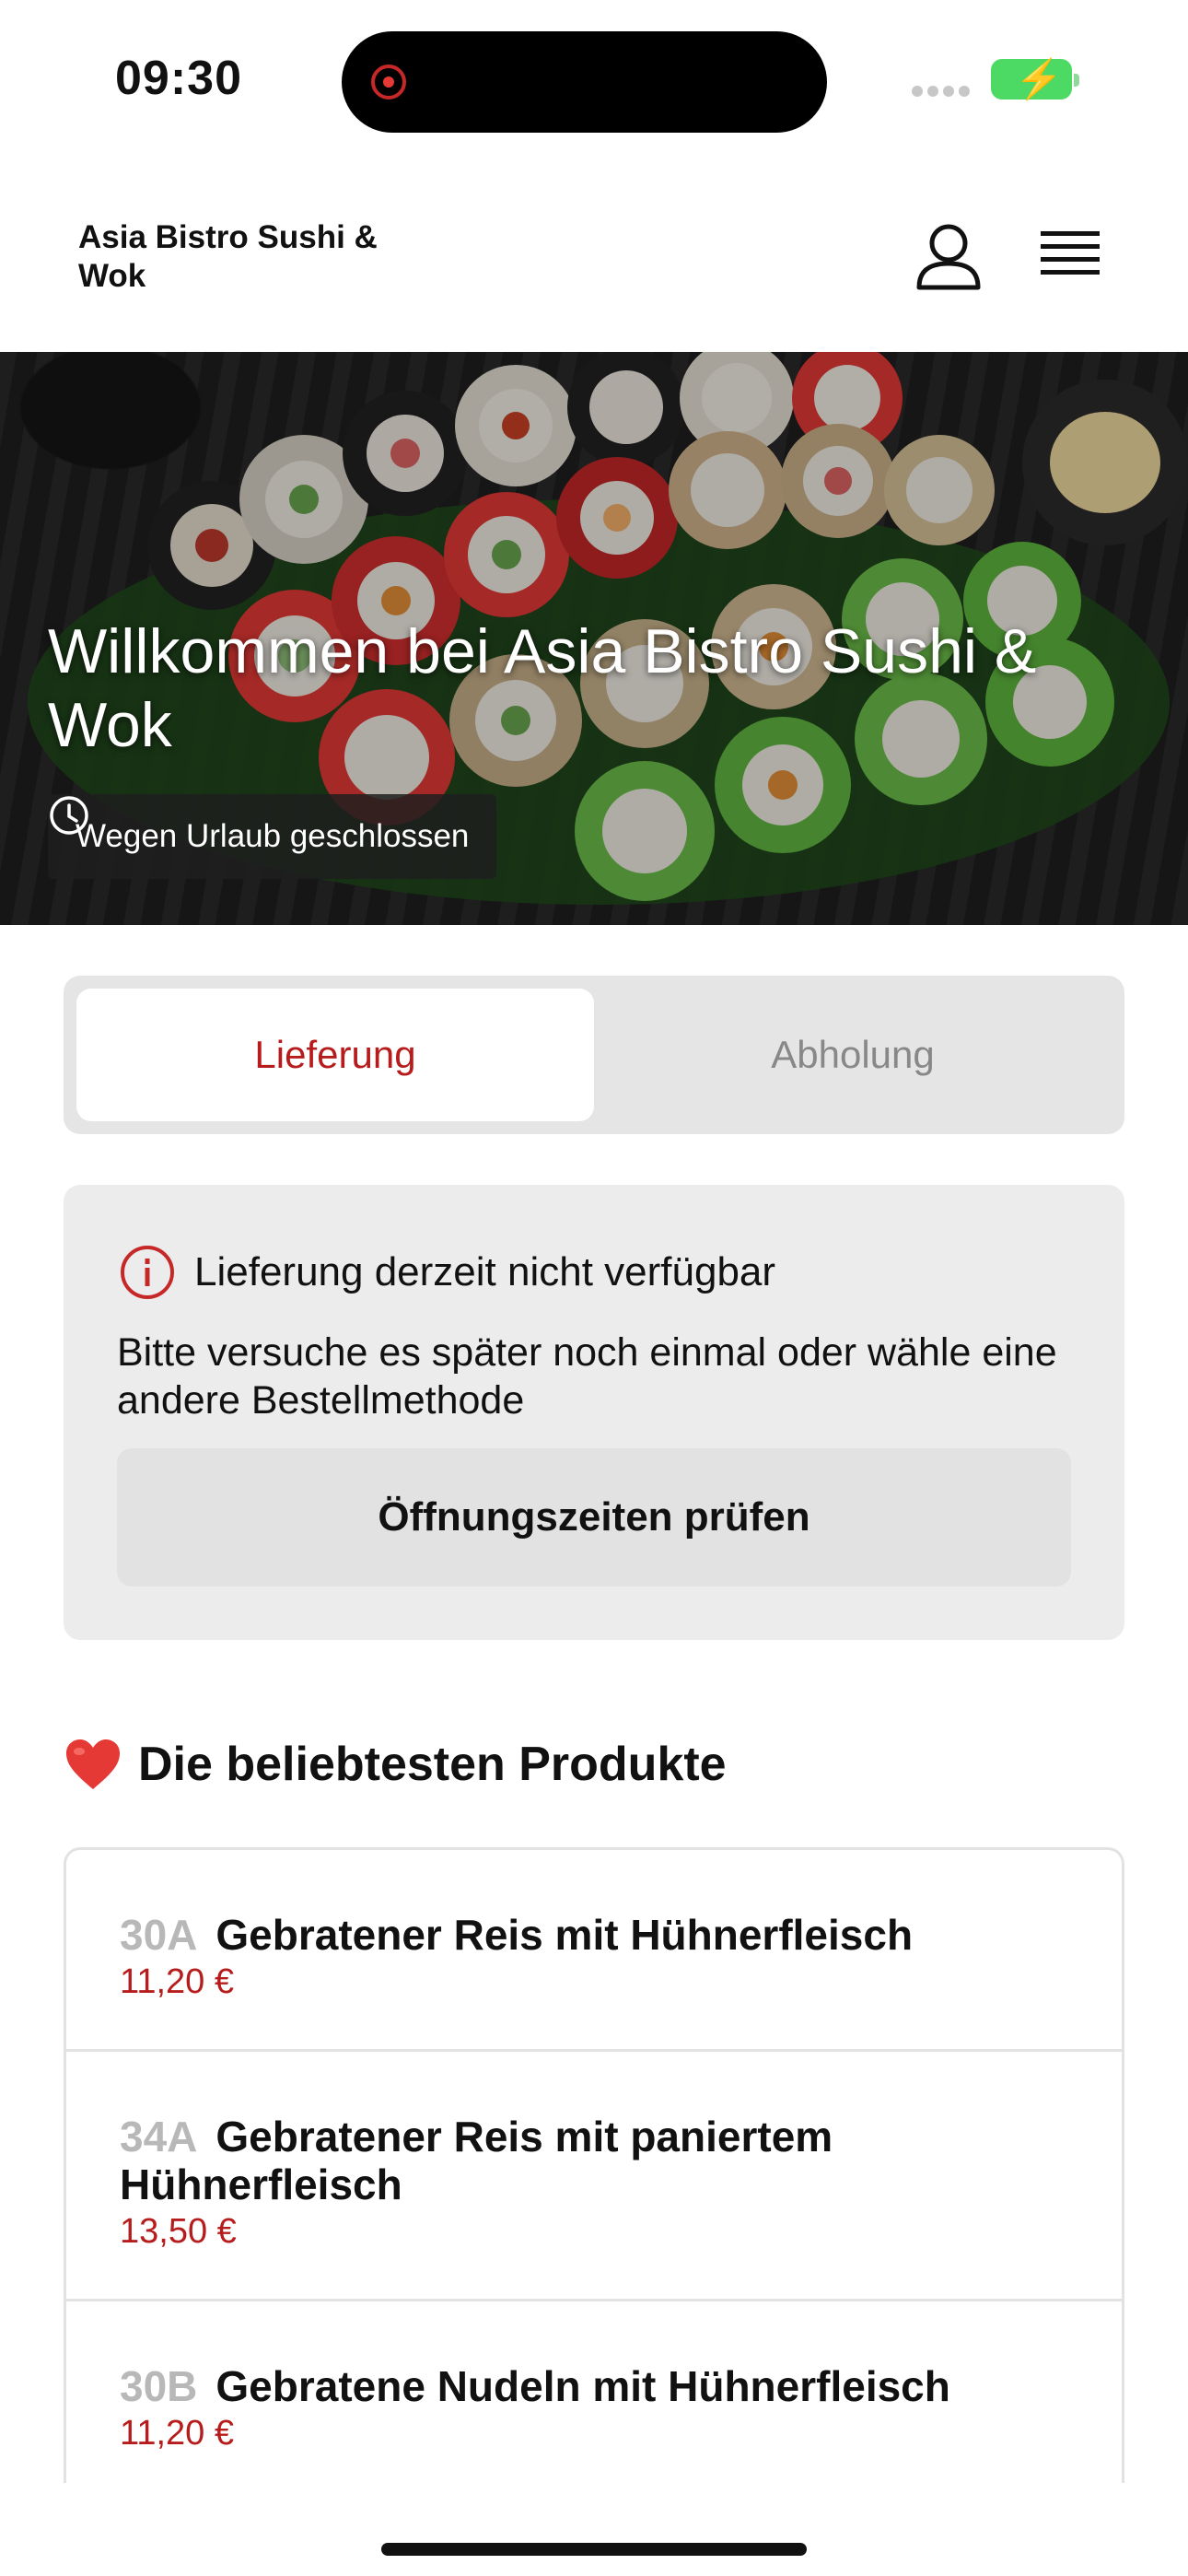  I want to click on popular-products-heading: Die beliebtesten Produkte, so click(395, 1765).